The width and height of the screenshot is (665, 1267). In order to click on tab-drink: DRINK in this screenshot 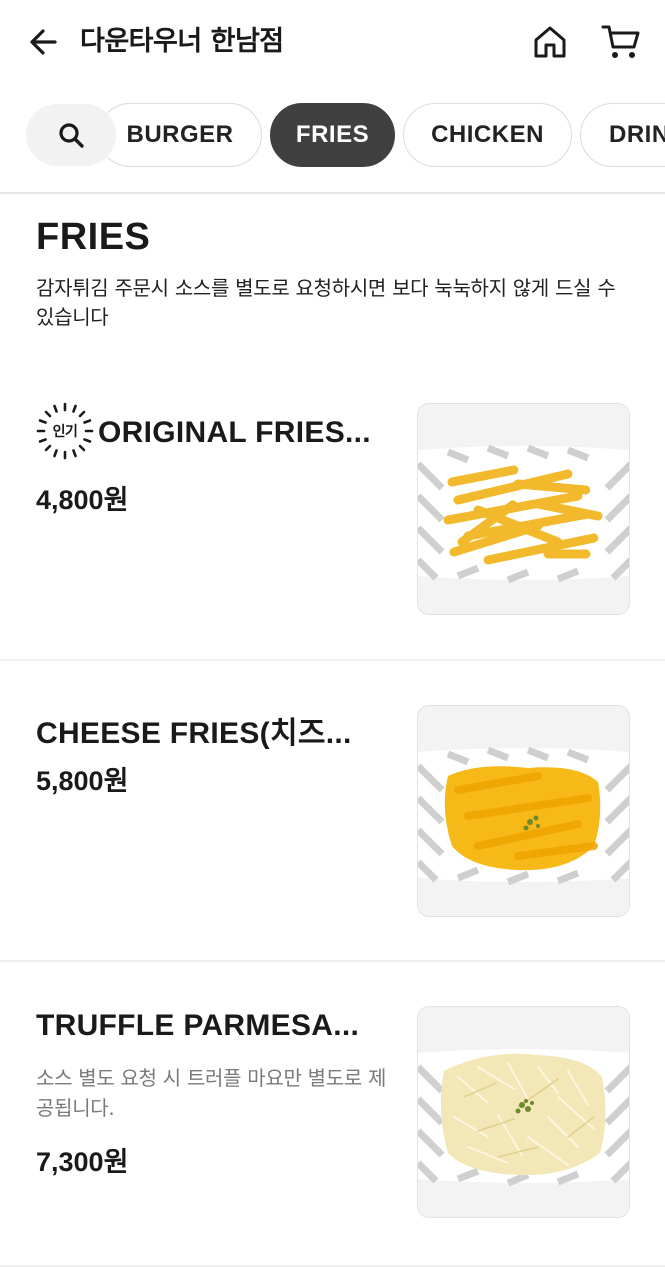, I will do `click(622, 135)`.